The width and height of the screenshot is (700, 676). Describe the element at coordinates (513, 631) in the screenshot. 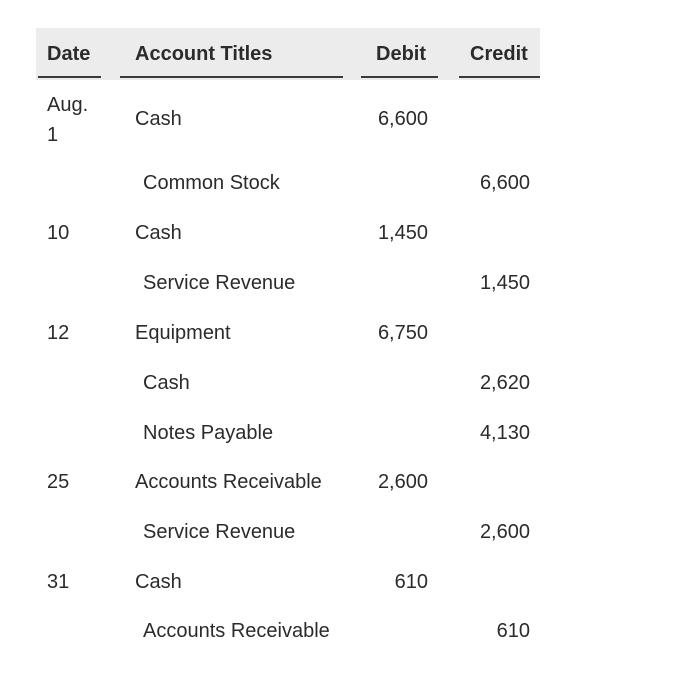

I see `row-11-credit: 610` at that location.